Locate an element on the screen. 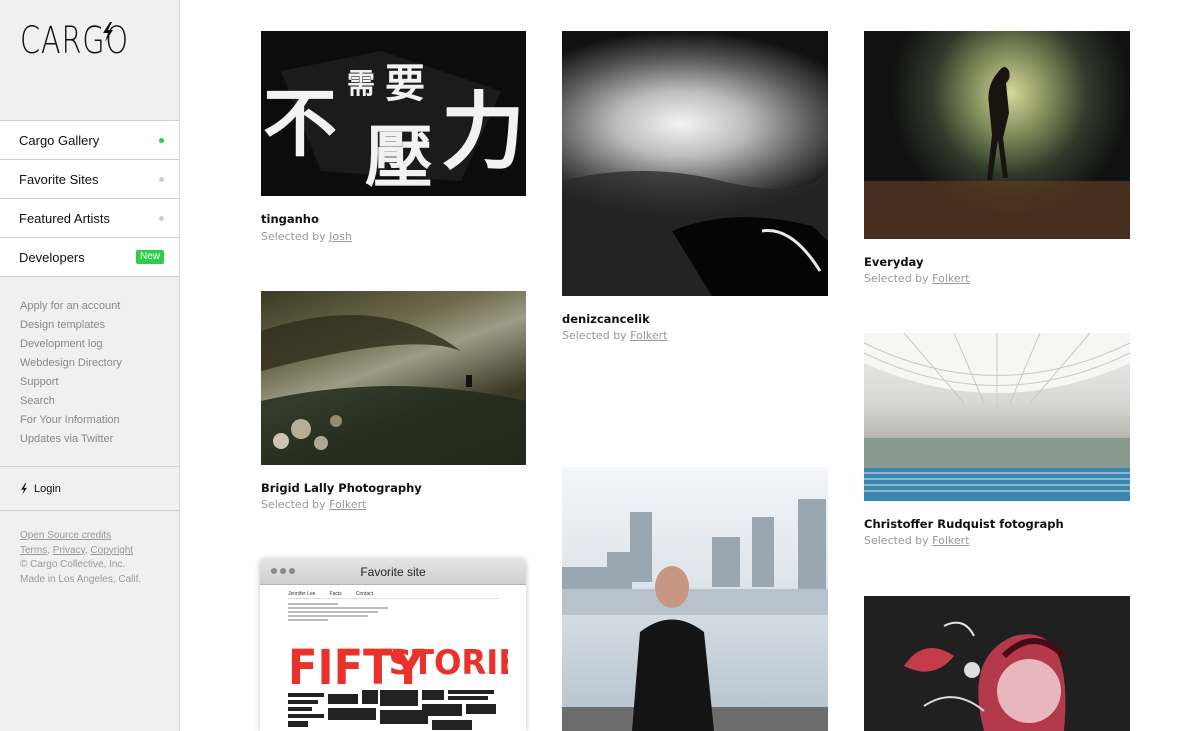  portrait-photo is located at coordinates (695, 615).